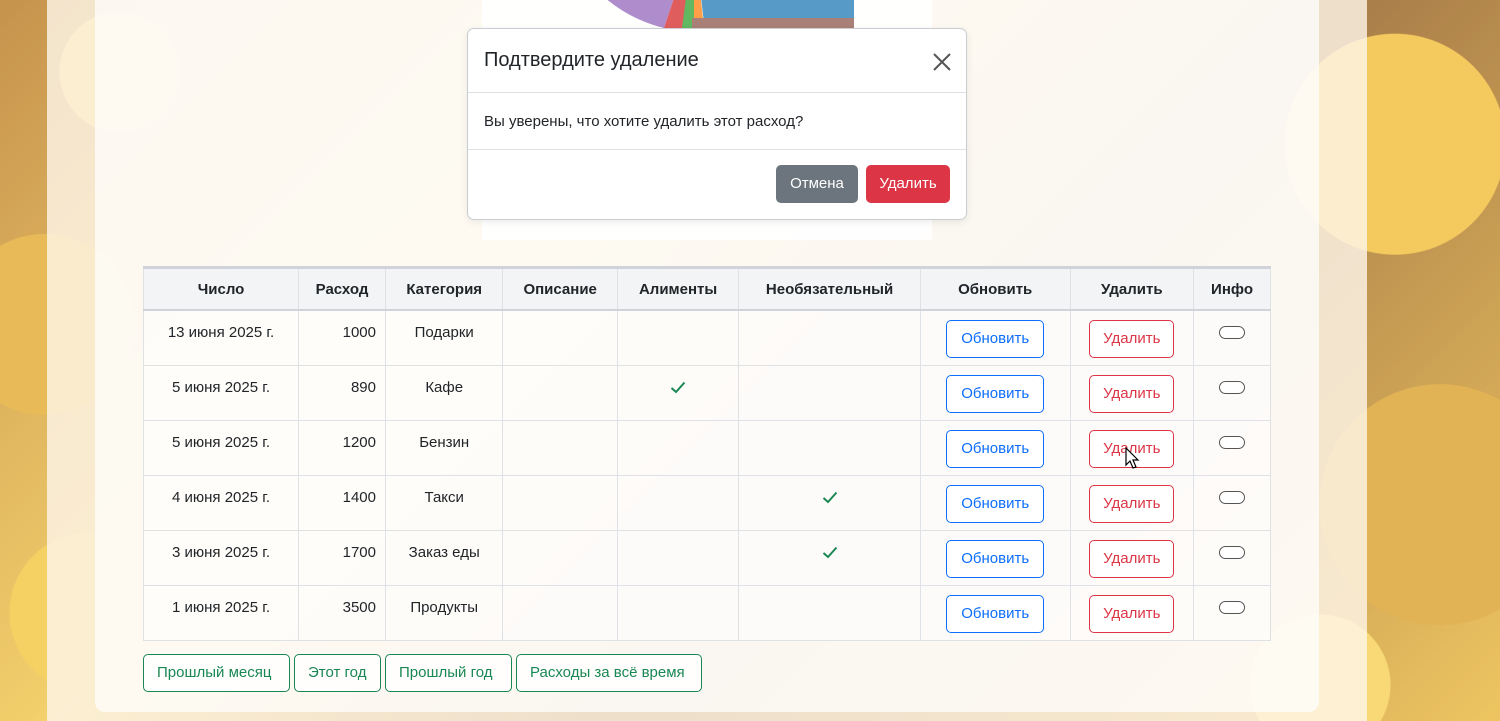 The height and width of the screenshot is (721, 1500). Describe the element at coordinates (221, 288) in the screenshot. I see `header-date: Число` at that location.